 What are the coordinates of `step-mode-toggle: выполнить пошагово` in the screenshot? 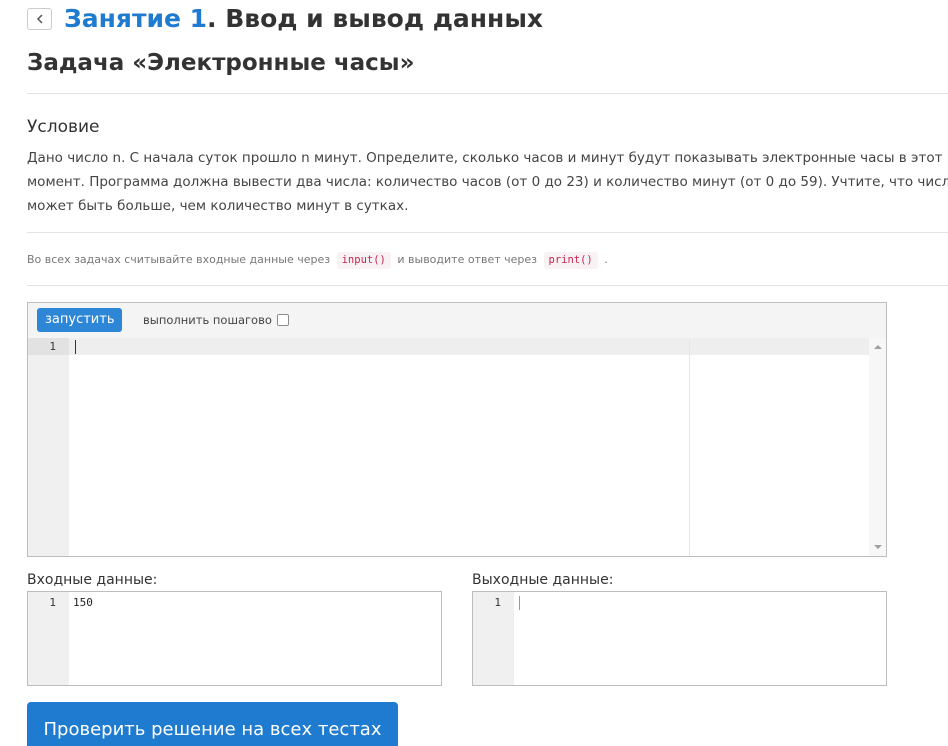 It's located at (216, 320).